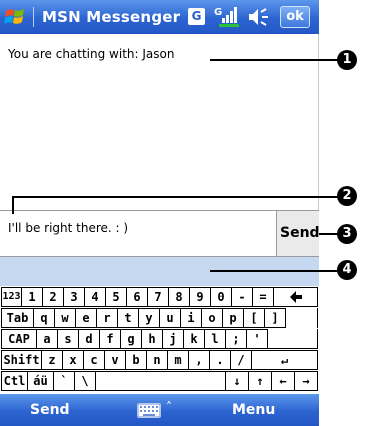  Describe the element at coordinates (50, 410) in the screenshot. I see `menu-send-button: Send` at that location.